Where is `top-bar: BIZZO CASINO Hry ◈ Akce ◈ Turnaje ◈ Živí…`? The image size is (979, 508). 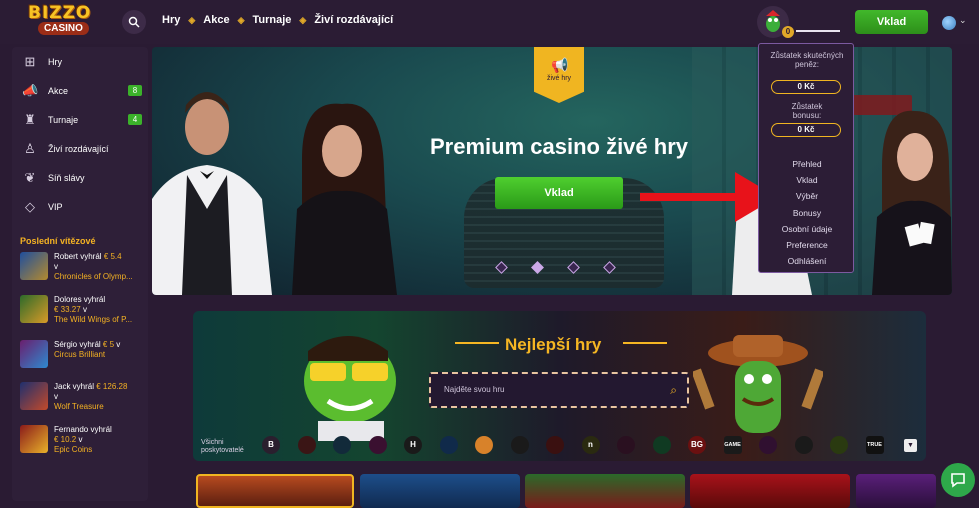
top-bar: BIZZO CASINO Hry ◈ Akce ◈ Turnaje ◈ Živí… is located at coordinates (489, 22).